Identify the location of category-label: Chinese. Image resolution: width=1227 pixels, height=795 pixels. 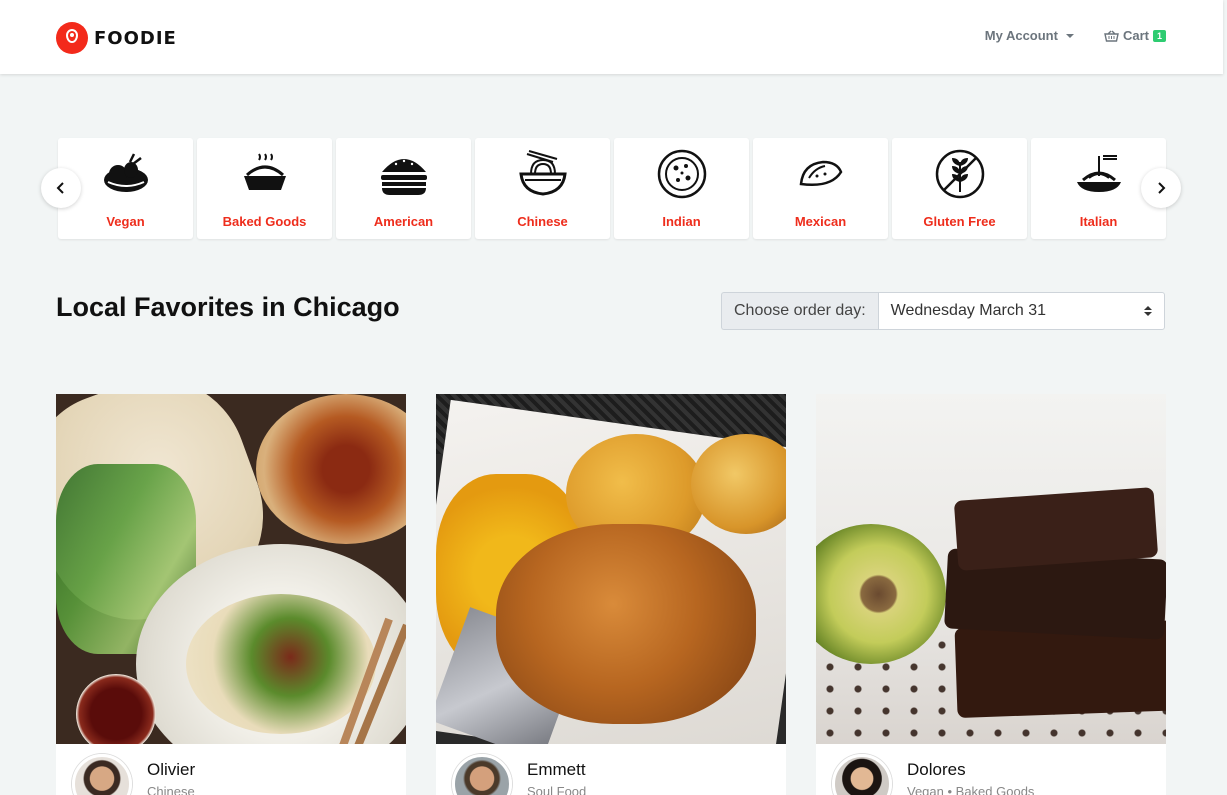
(542, 221).